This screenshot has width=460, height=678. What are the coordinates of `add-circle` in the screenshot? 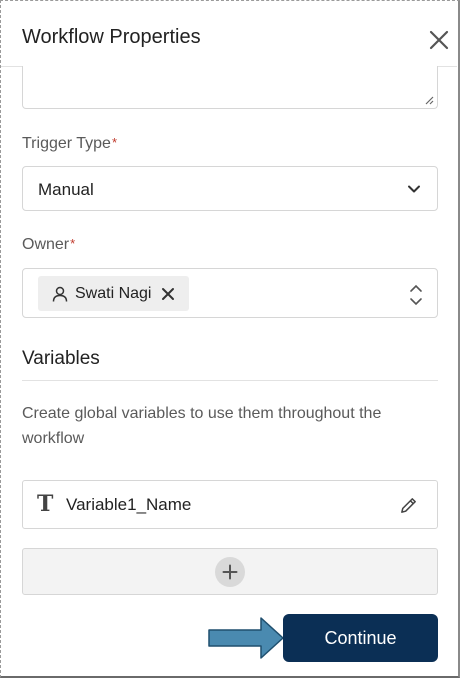 It's located at (230, 572).